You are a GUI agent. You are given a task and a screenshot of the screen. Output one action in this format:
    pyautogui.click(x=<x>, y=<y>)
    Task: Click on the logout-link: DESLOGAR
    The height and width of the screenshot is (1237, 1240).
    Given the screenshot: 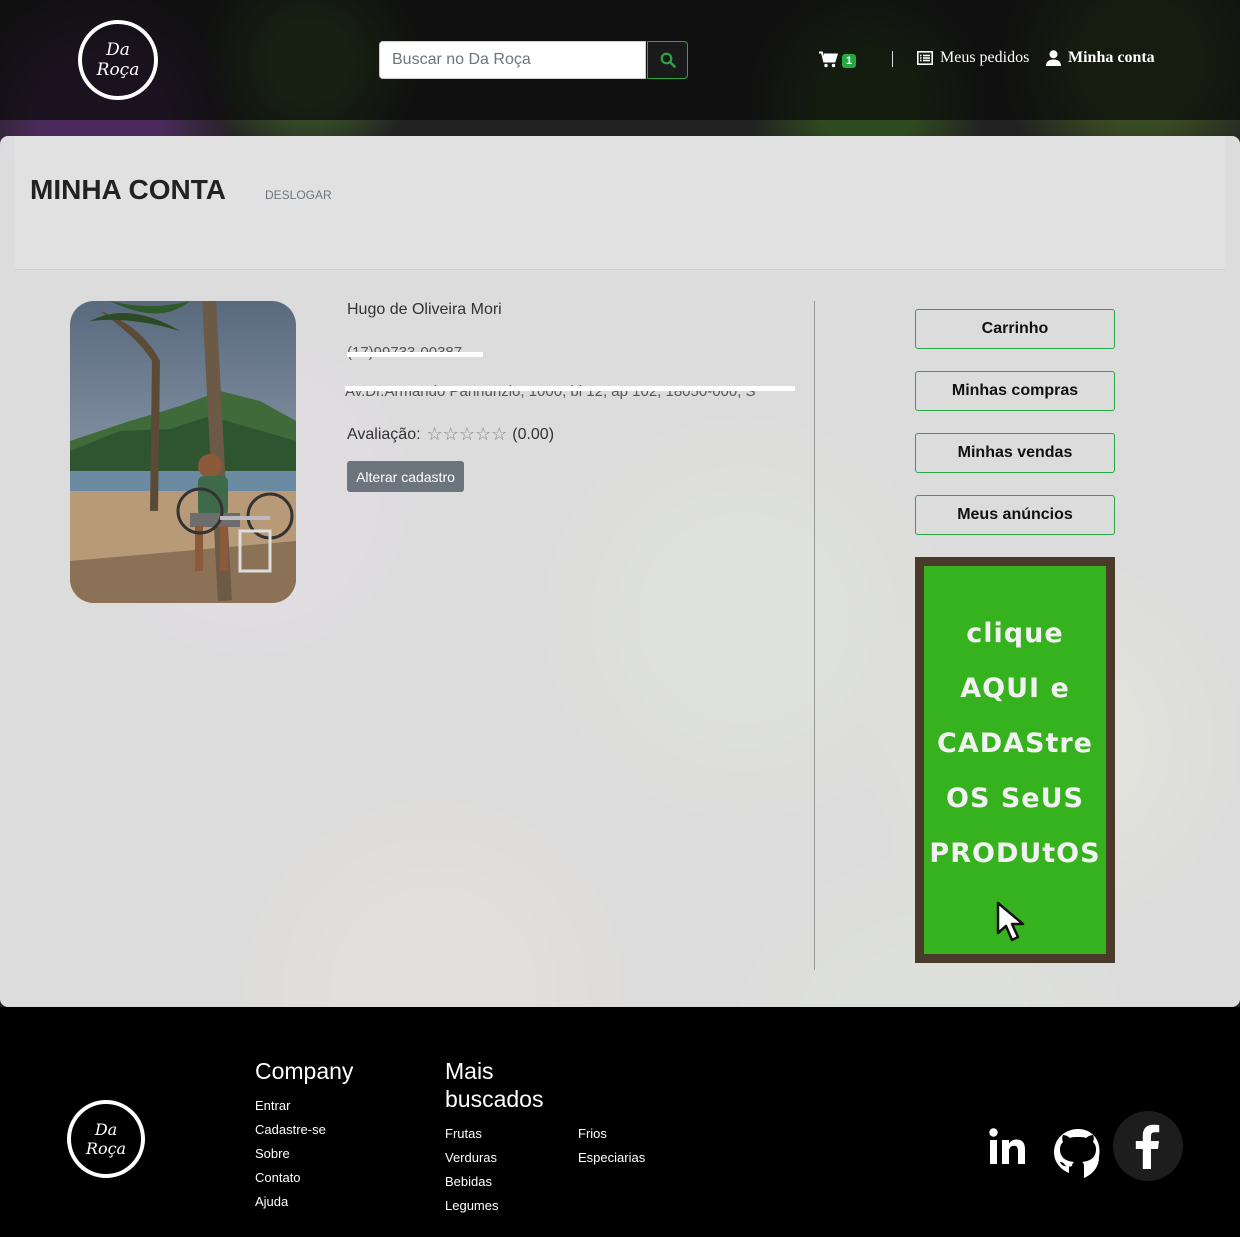 What is the action you would take?
    pyautogui.click(x=298, y=195)
    